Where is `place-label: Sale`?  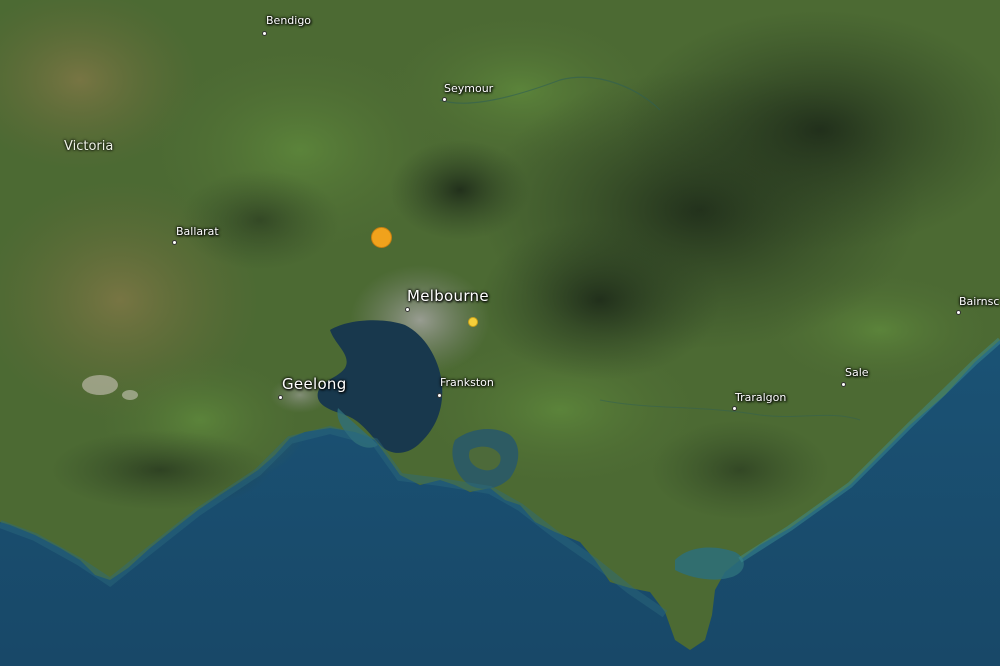
place-label: Sale is located at coordinates (857, 372).